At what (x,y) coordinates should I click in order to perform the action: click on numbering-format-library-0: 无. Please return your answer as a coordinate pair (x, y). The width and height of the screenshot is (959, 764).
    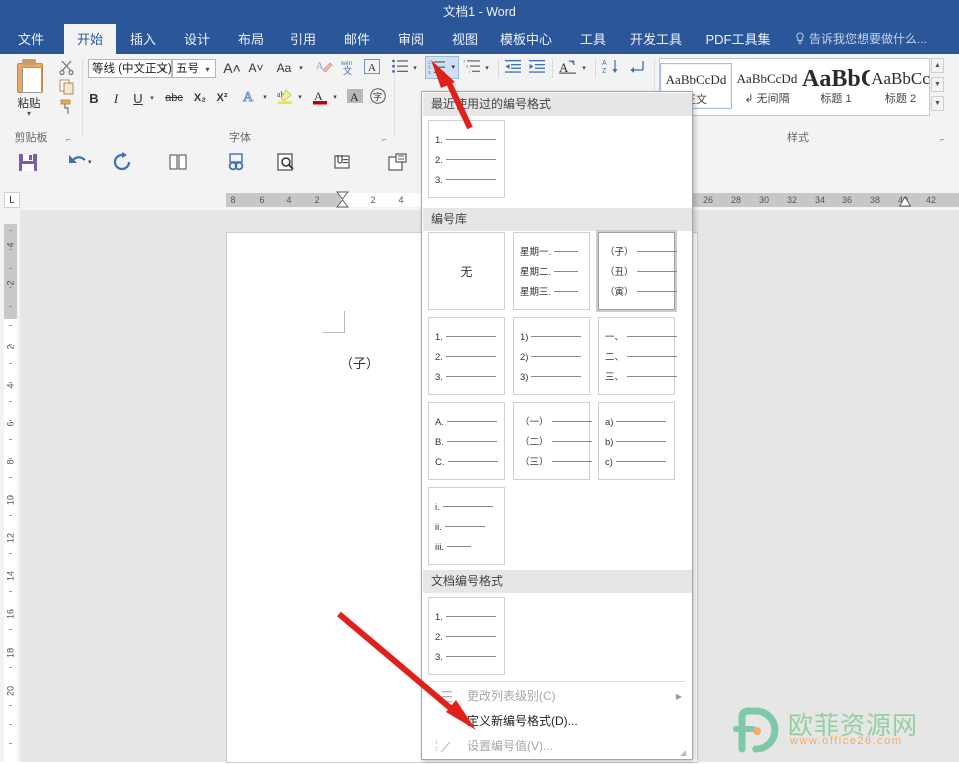
    Looking at the image, I should click on (466, 271).